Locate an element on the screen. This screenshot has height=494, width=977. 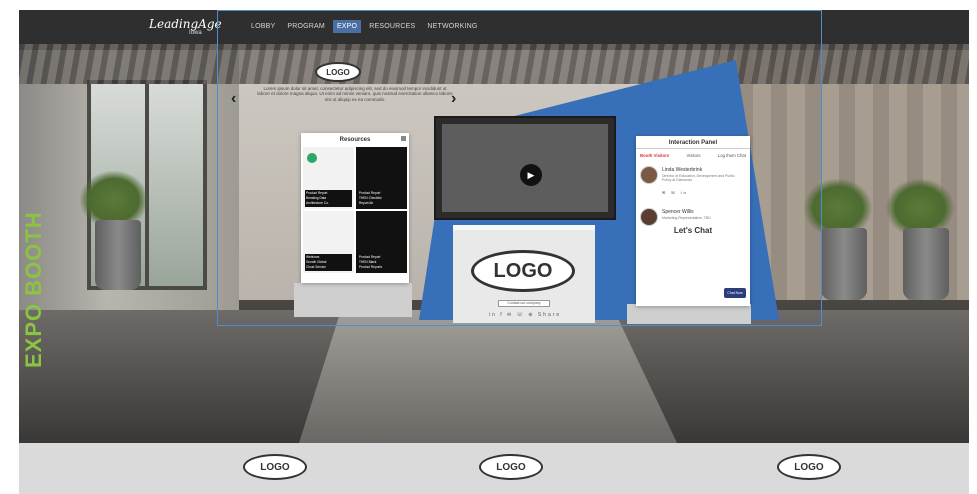
staff-name: Spencer Willis is located at coordinates (678, 212).